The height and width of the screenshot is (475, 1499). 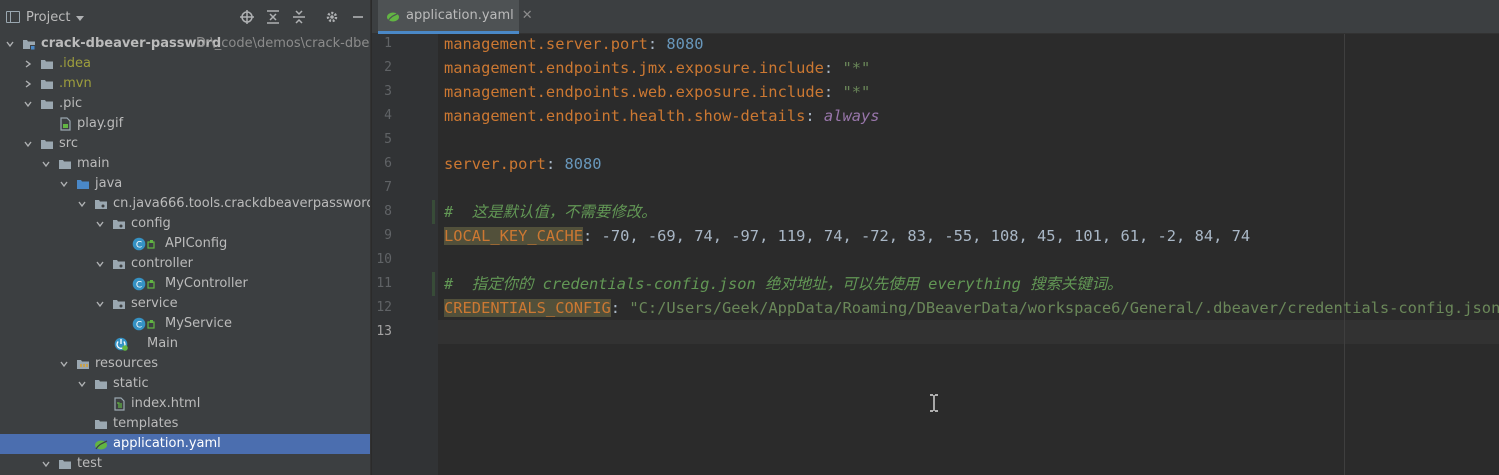 I want to click on tree-item-java: java, so click(x=185, y=184).